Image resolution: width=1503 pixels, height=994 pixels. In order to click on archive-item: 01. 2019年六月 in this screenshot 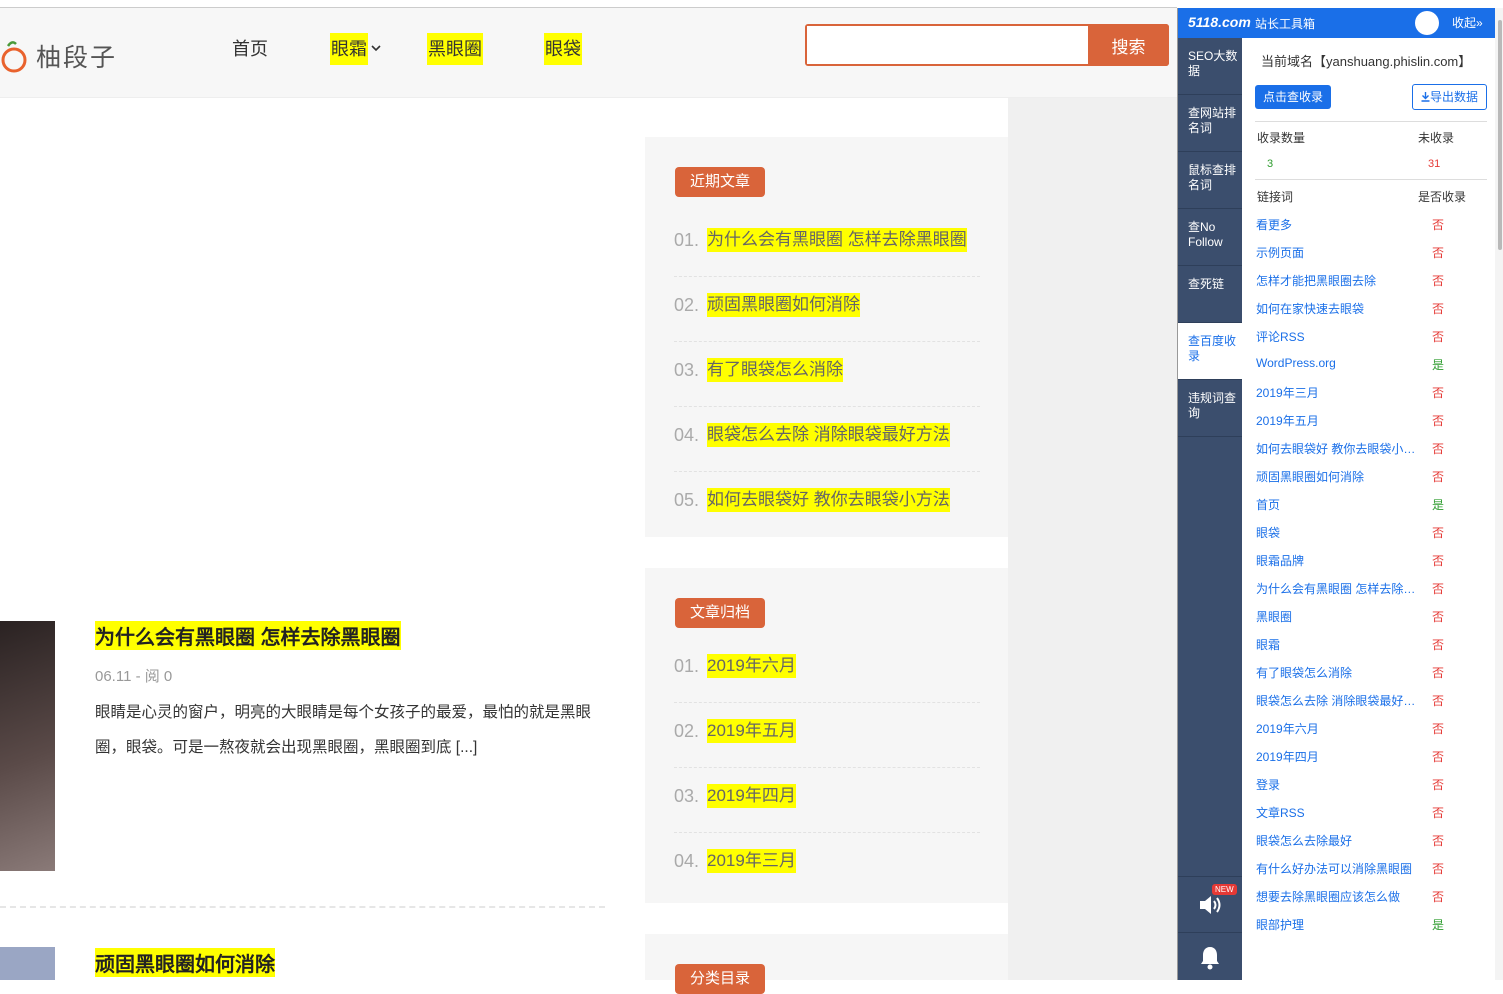, I will do `click(827, 670)`.